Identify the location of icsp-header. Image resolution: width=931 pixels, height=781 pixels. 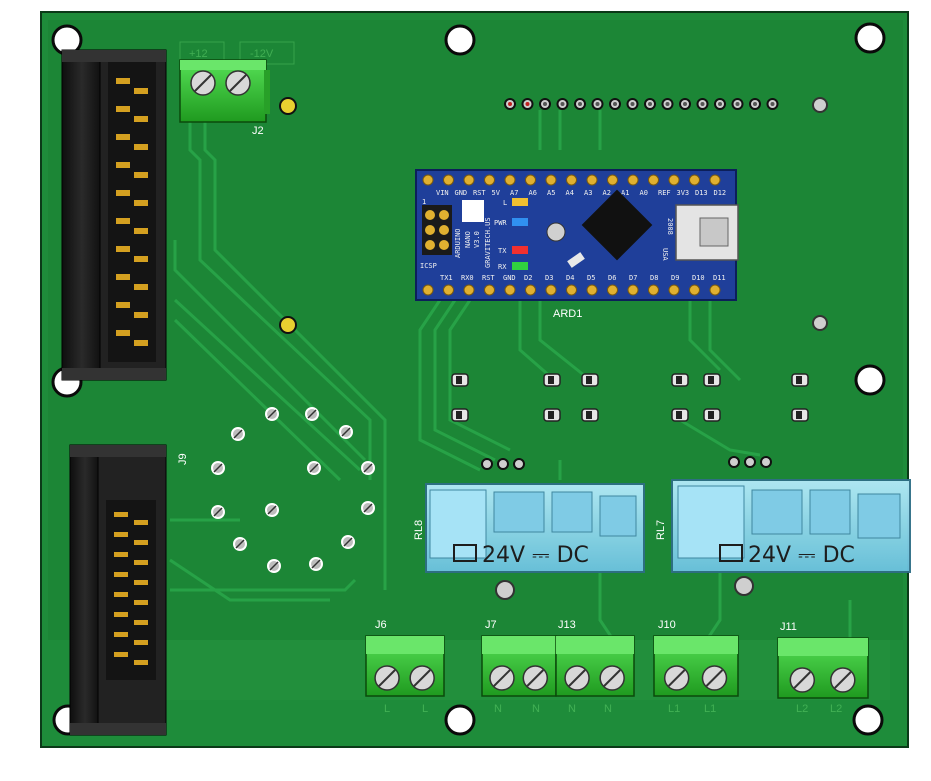
(437, 230).